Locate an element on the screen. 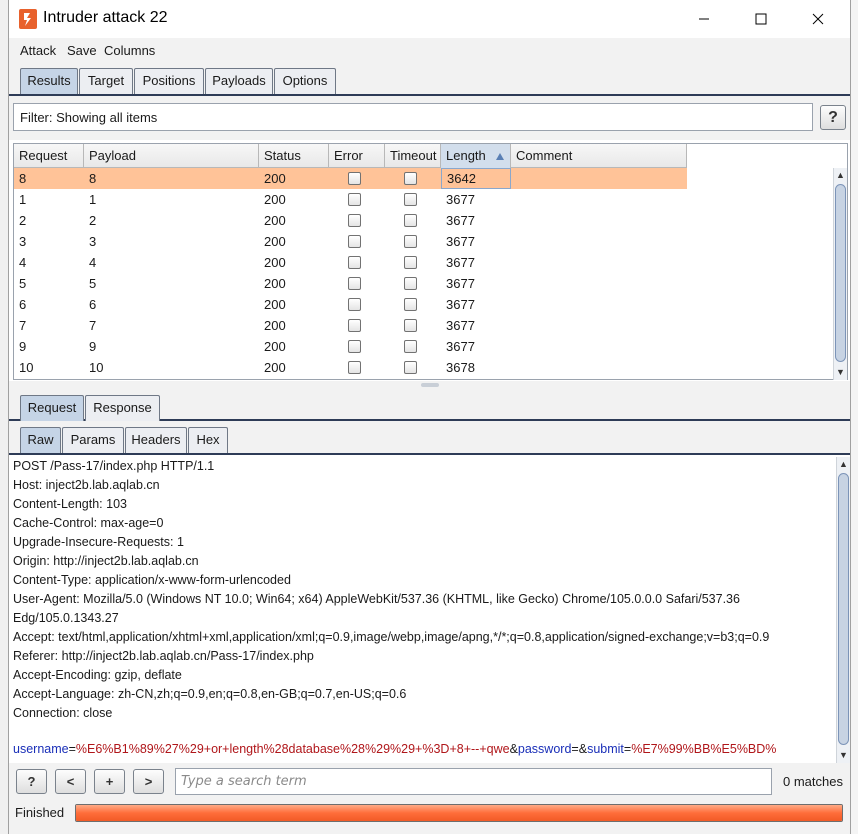  close-button is located at coordinates (818, 19).